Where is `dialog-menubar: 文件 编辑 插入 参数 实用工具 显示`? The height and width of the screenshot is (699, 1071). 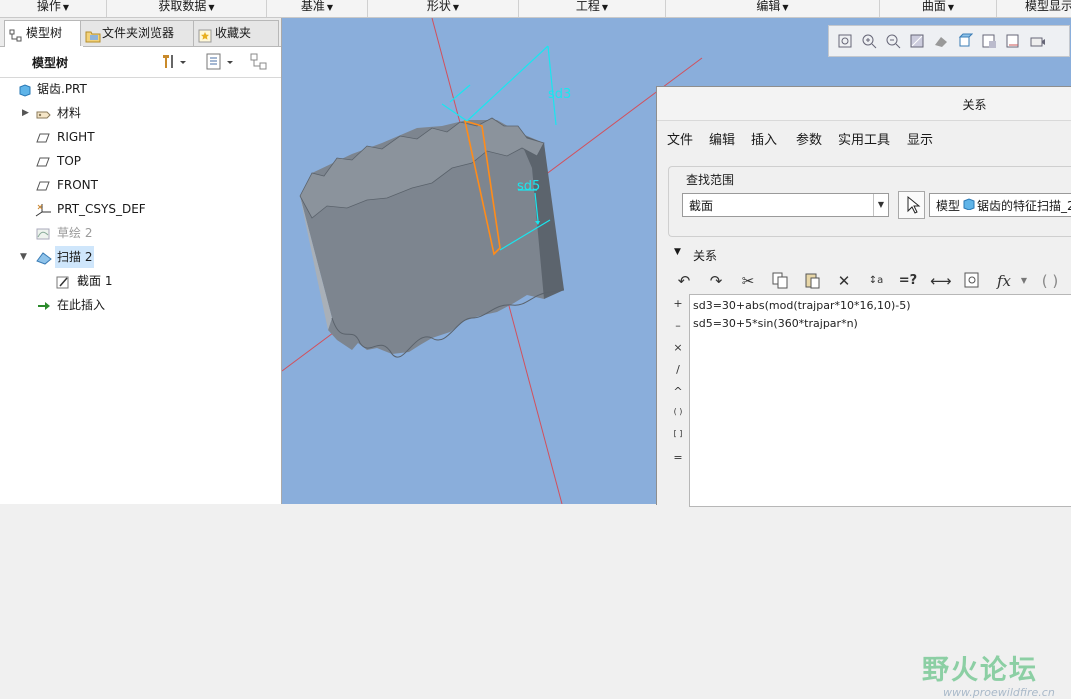 dialog-menubar: 文件 编辑 插入 参数 实用工具 显示 is located at coordinates (864, 136).